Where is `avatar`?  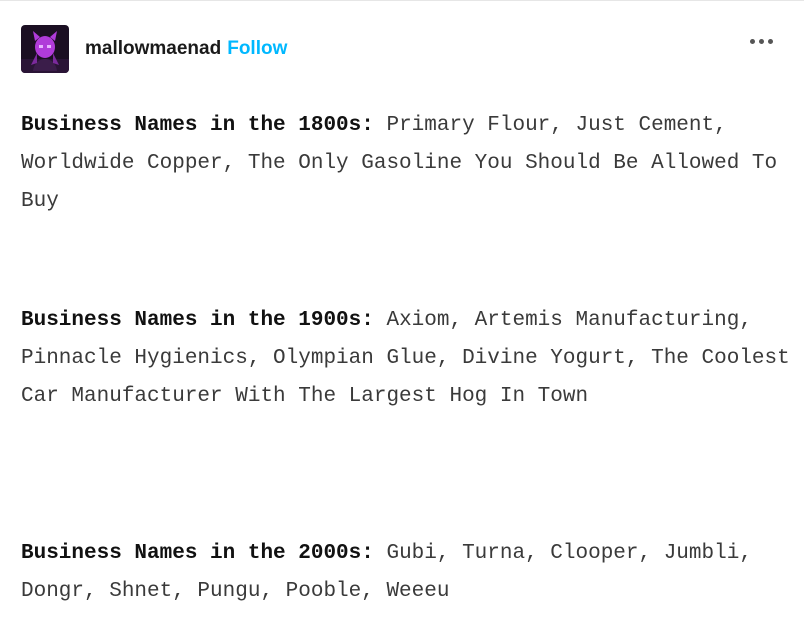
avatar is located at coordinates (45, 49).